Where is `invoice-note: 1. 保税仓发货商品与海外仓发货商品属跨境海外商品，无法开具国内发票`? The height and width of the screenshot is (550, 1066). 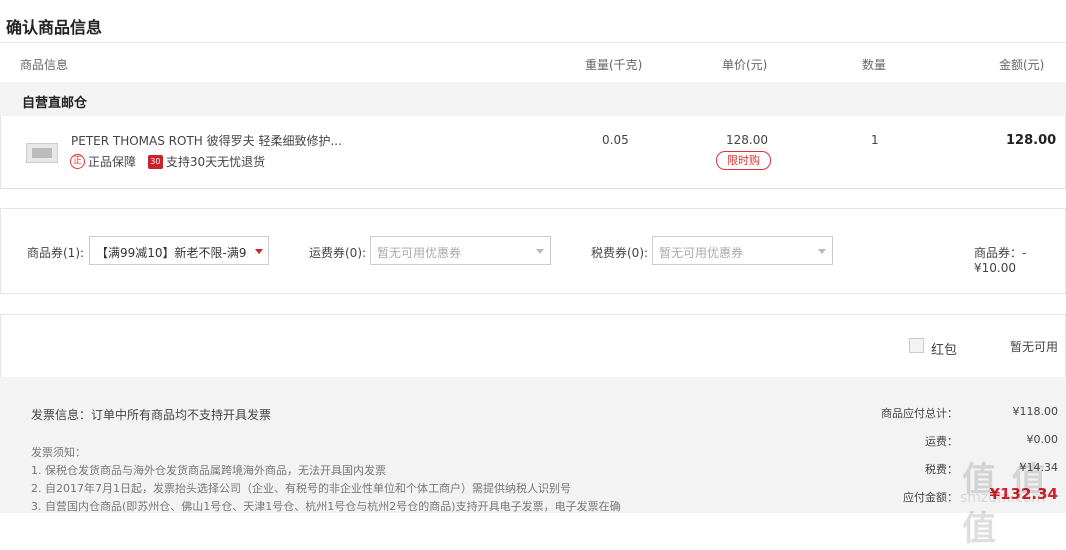 invoice-note: 1. 保税仓发货商品与海外仓发货商品属跨境海外商品，无法开具国内发票 is located at coordinates (208, 470).